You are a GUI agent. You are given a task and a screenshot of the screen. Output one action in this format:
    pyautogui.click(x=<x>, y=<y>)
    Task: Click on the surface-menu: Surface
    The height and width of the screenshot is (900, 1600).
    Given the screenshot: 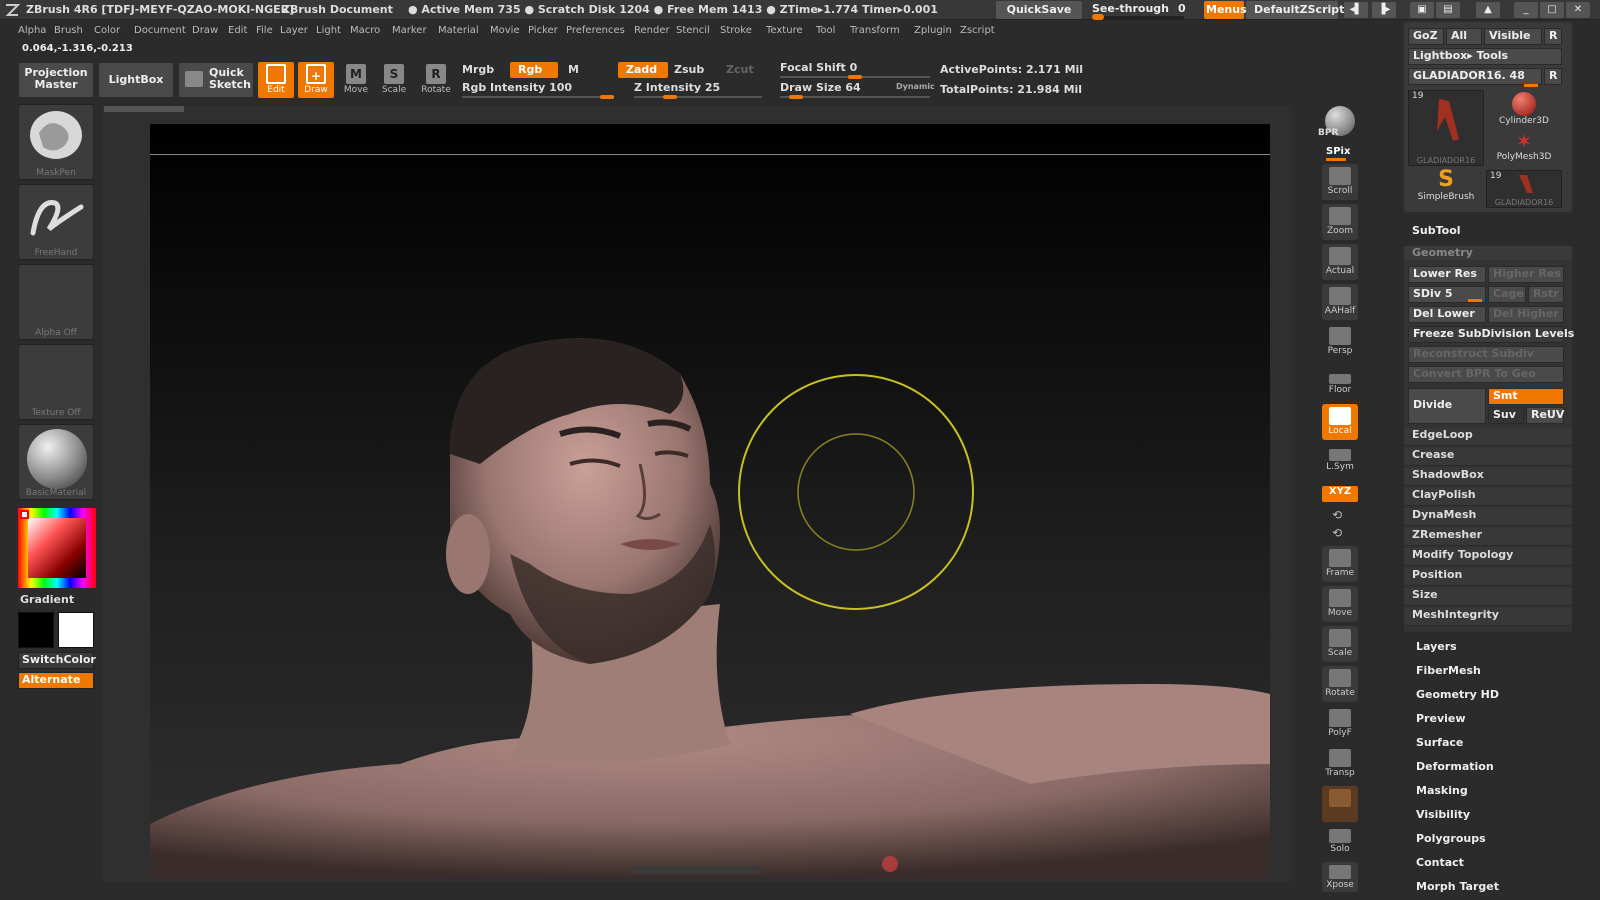 What is the action you would take?
    pyautogui.click(x=1439, y=742)
    